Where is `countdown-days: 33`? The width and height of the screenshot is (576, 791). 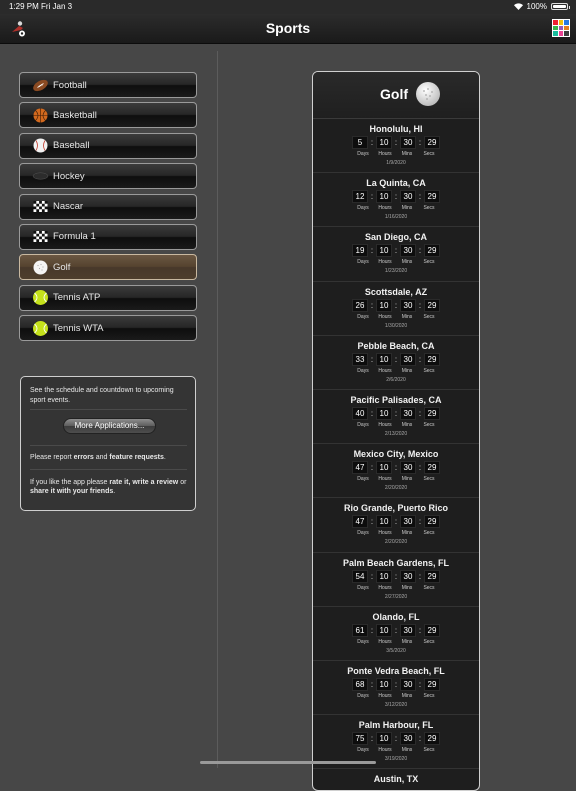
countdown-days: 33 is located at coordinates (360, 359).